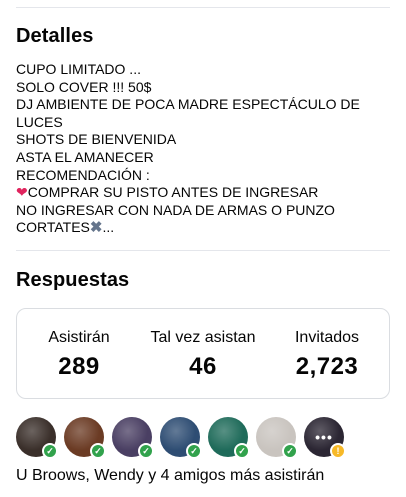 The image size is (406, 497). Describe the element at coordinates (325, 438) in the screenshot. I see `avatar: •••!` at that location.